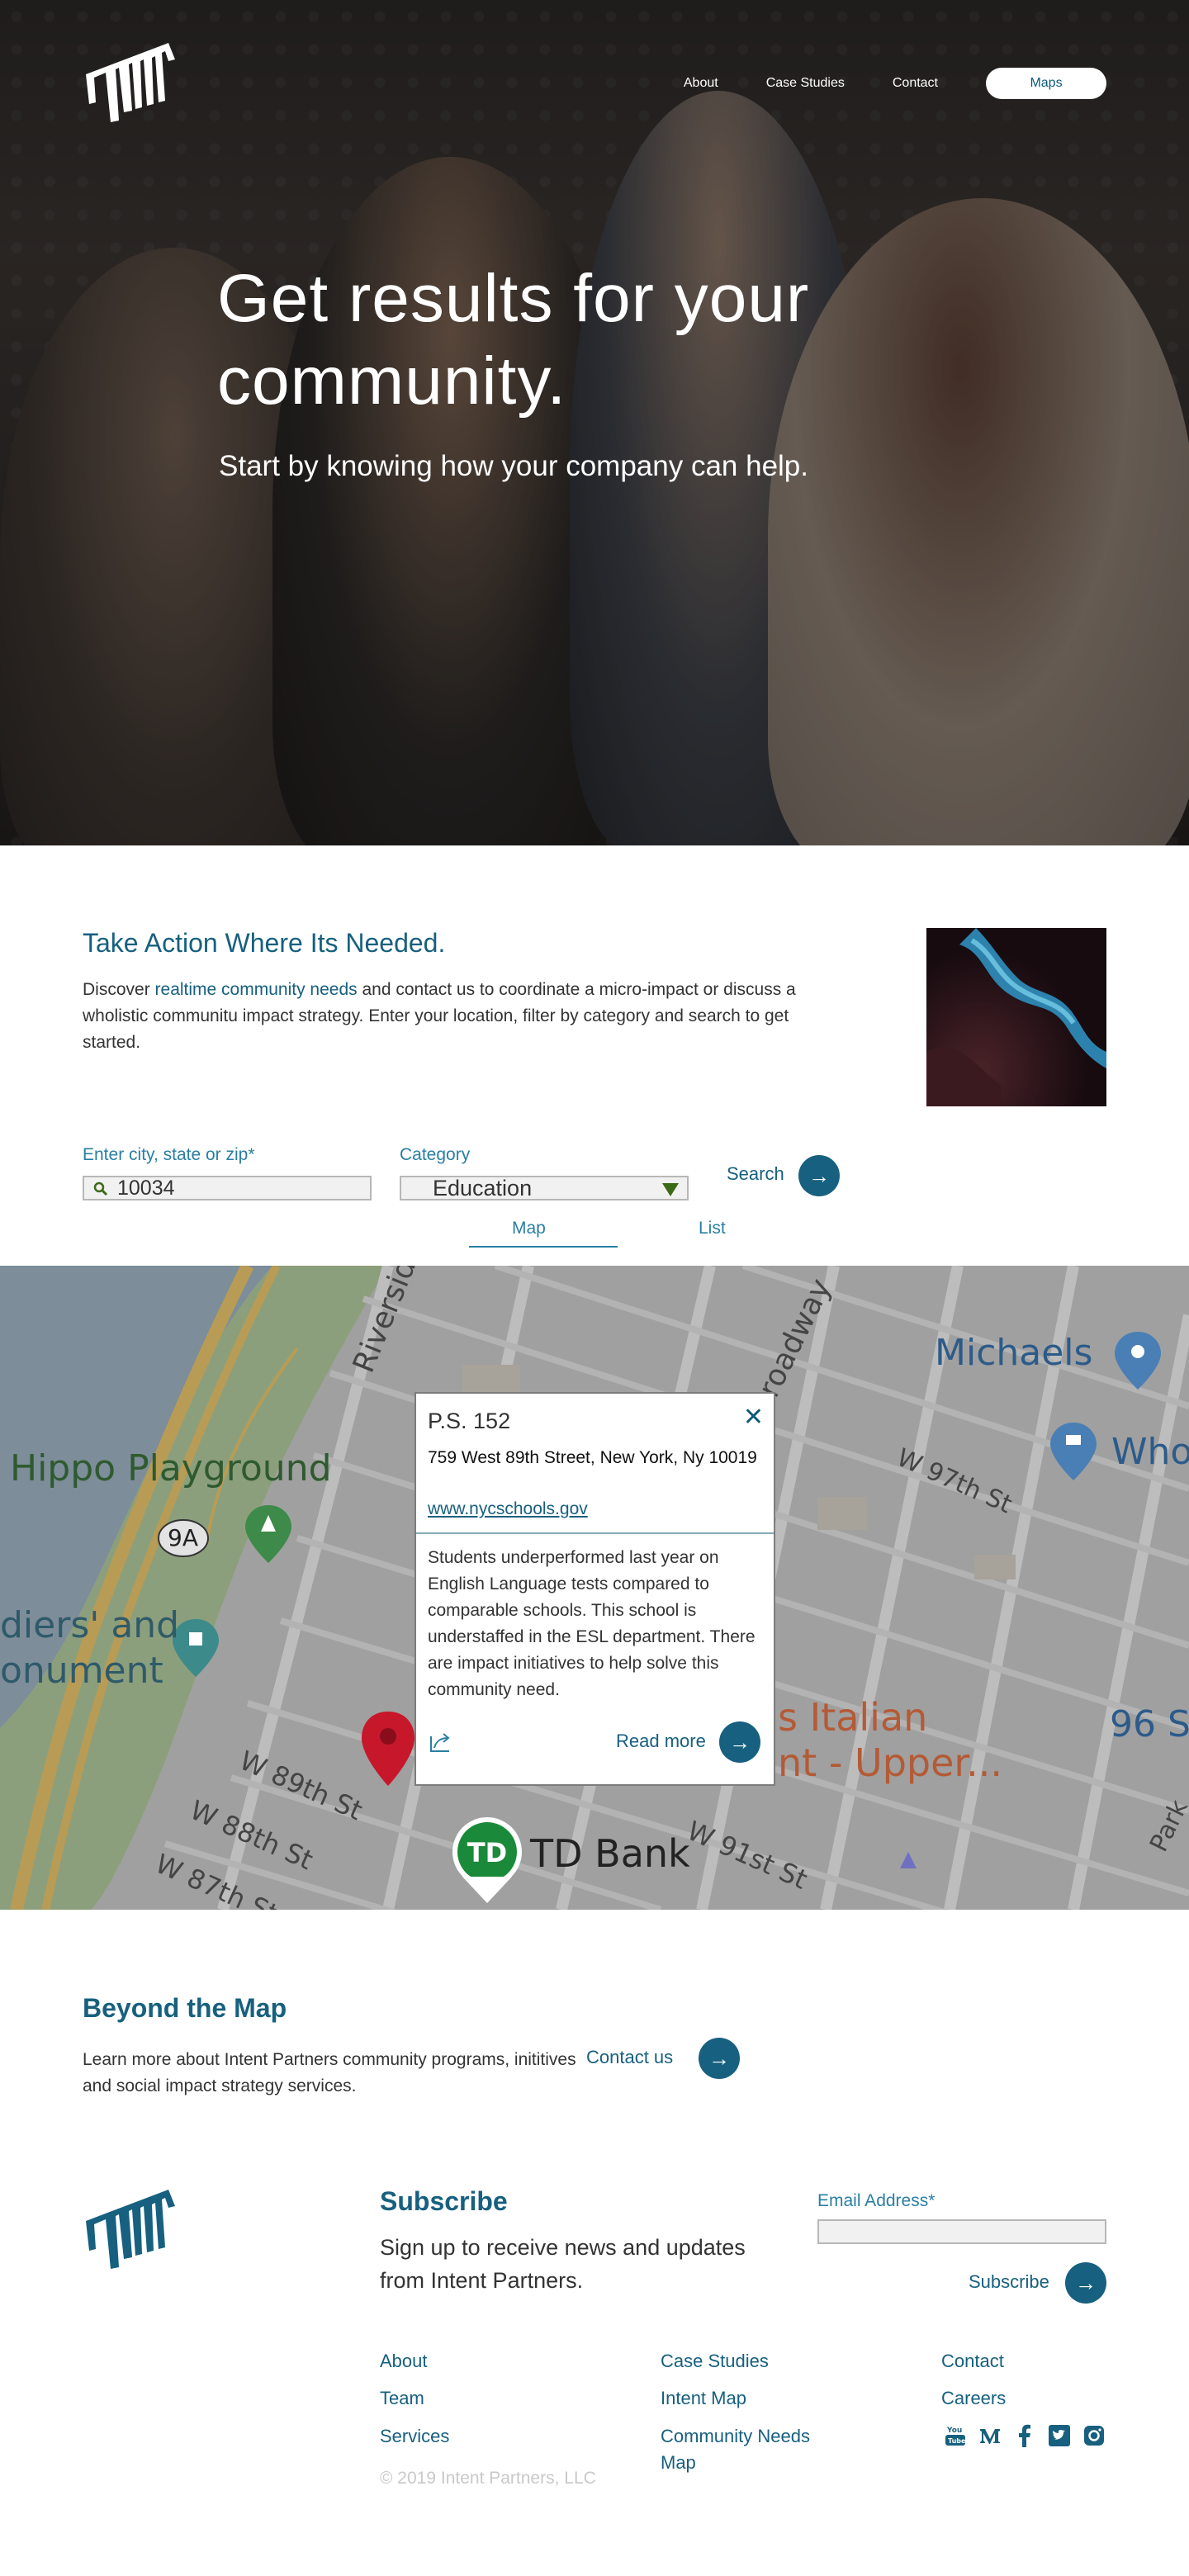  Describe the element at coordinates (1014, 1353) in the screenshot. I see `map-label-michaels: Michaels` at that location.